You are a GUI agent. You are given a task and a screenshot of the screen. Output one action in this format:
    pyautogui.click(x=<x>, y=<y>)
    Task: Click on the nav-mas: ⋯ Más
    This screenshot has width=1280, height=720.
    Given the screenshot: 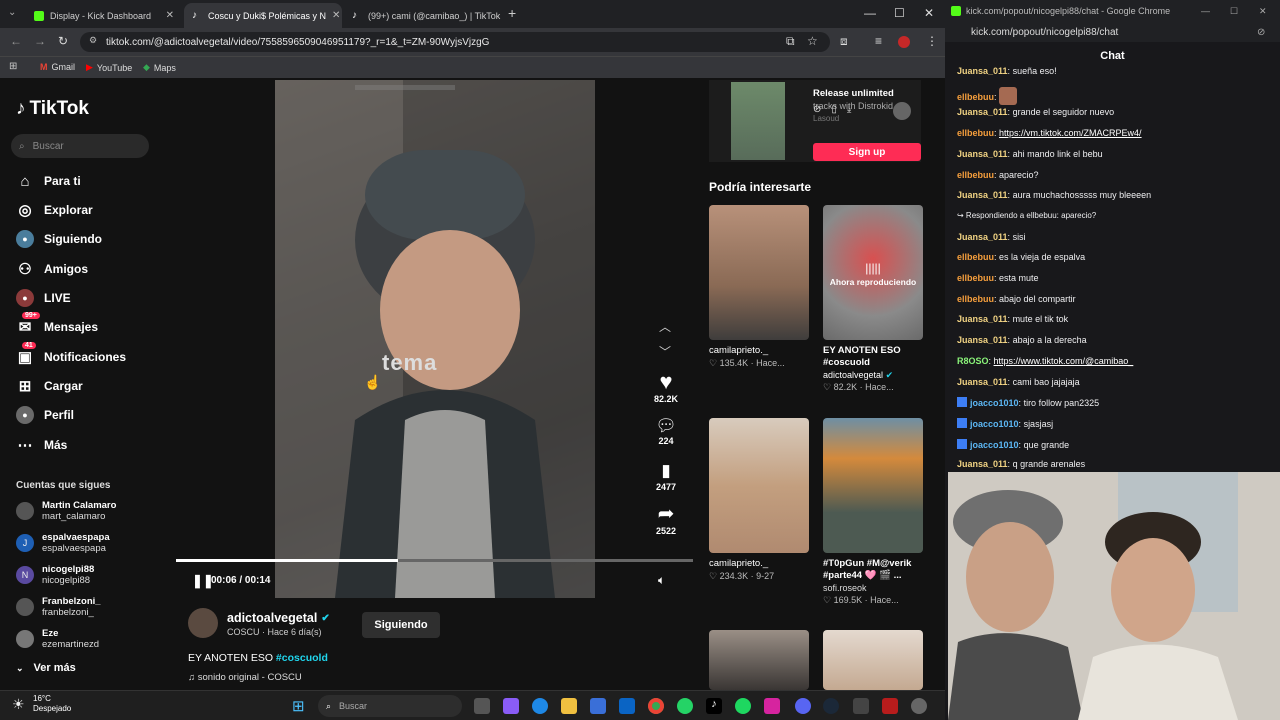 What is the action you would take?
    pyautogui.click(x=42, y=445)
    